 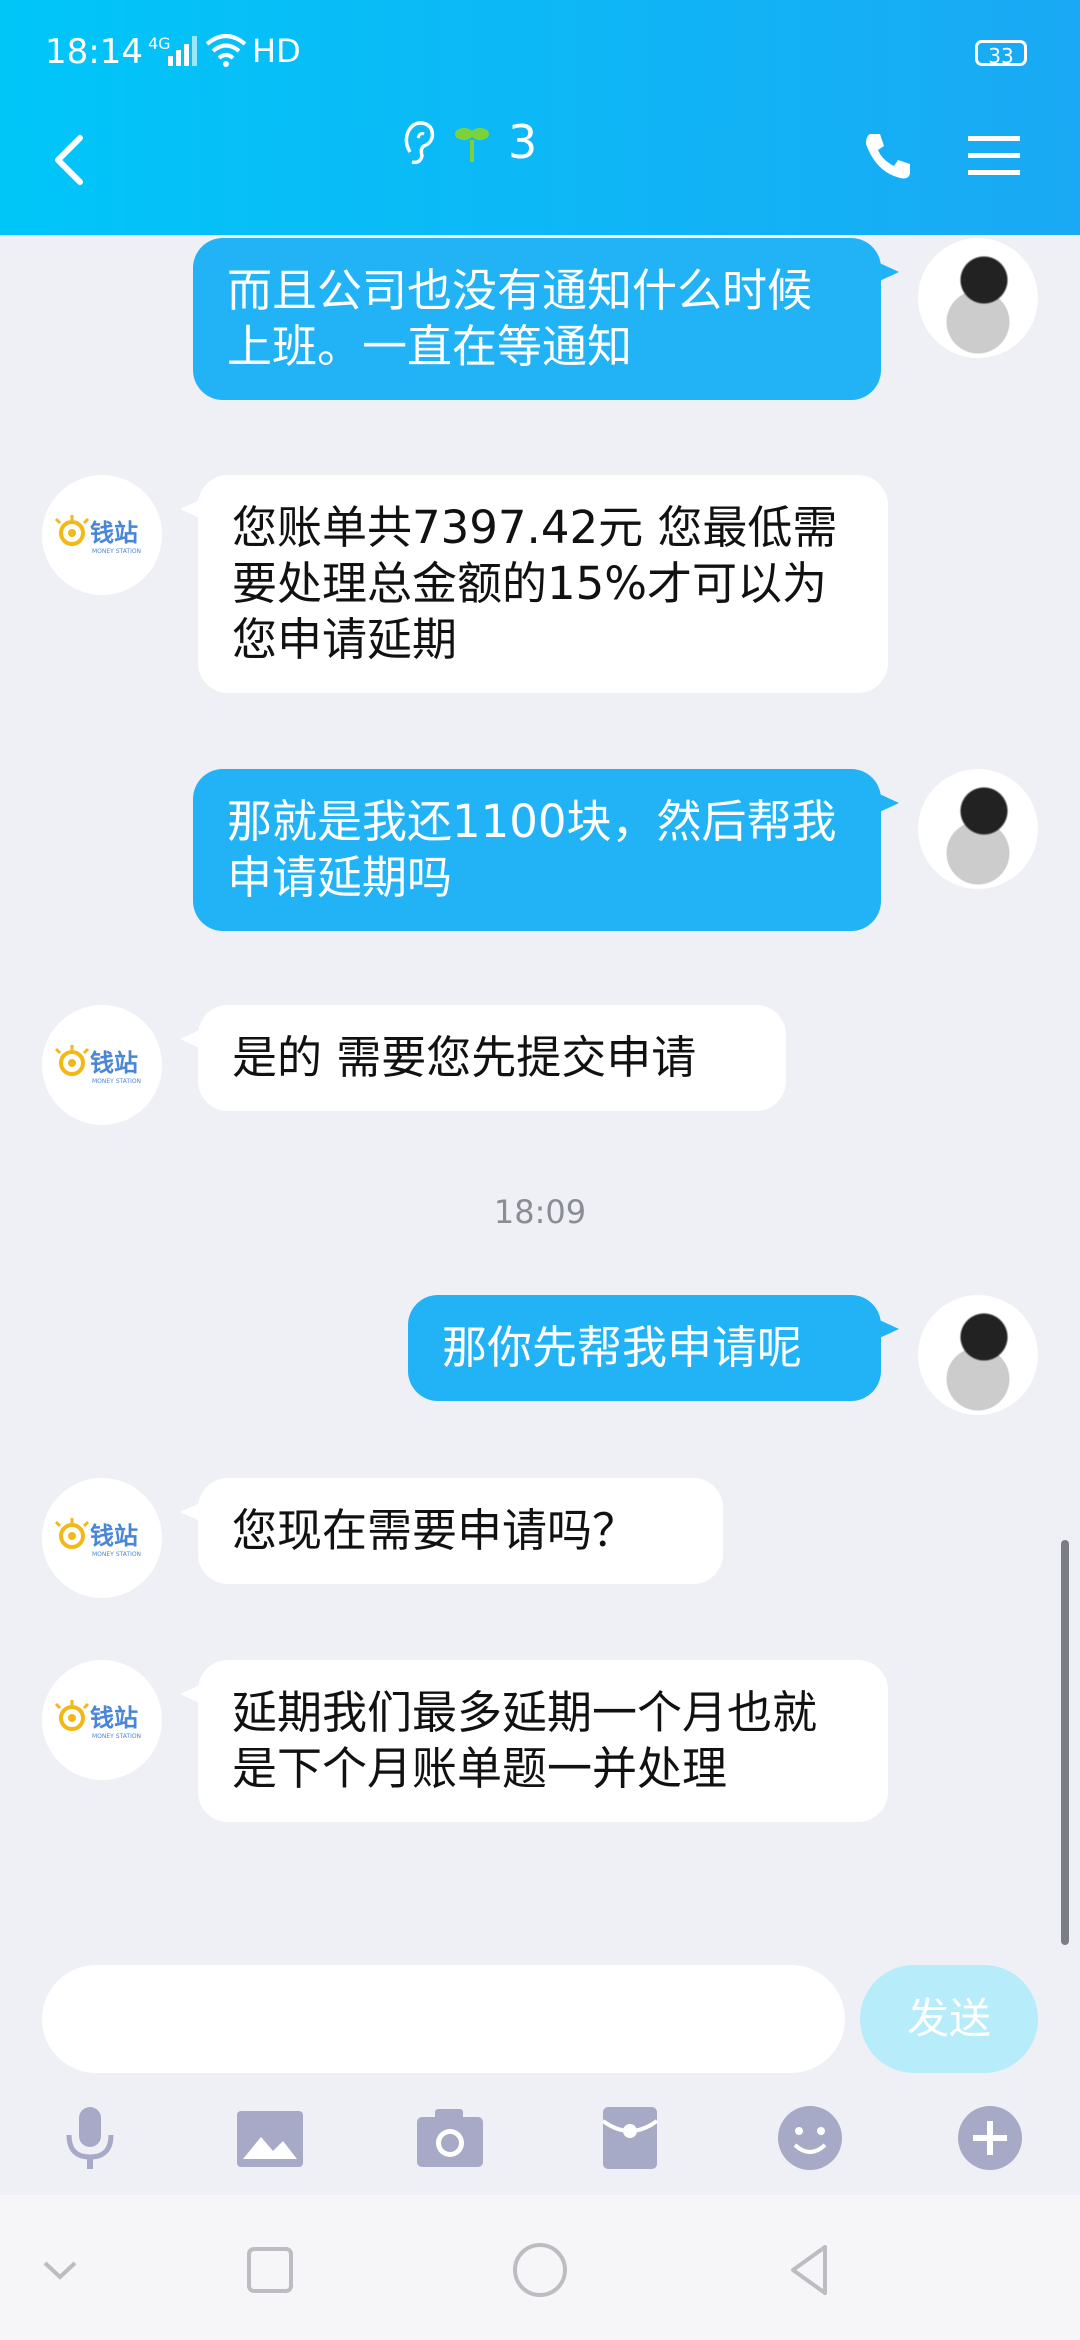 I want to click on message-bubble-sent: 那就是我还1100块，然后帮我申请延期吗, so click(x=546, y=850).